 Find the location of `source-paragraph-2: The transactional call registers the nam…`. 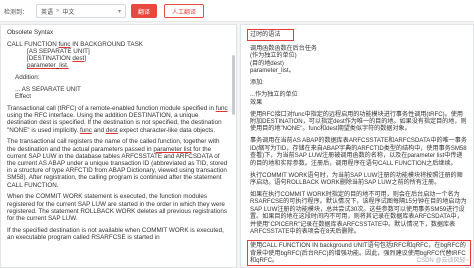

source-paragraph-2: The transactional call registers the nam… is located at coordinates (117, 163).